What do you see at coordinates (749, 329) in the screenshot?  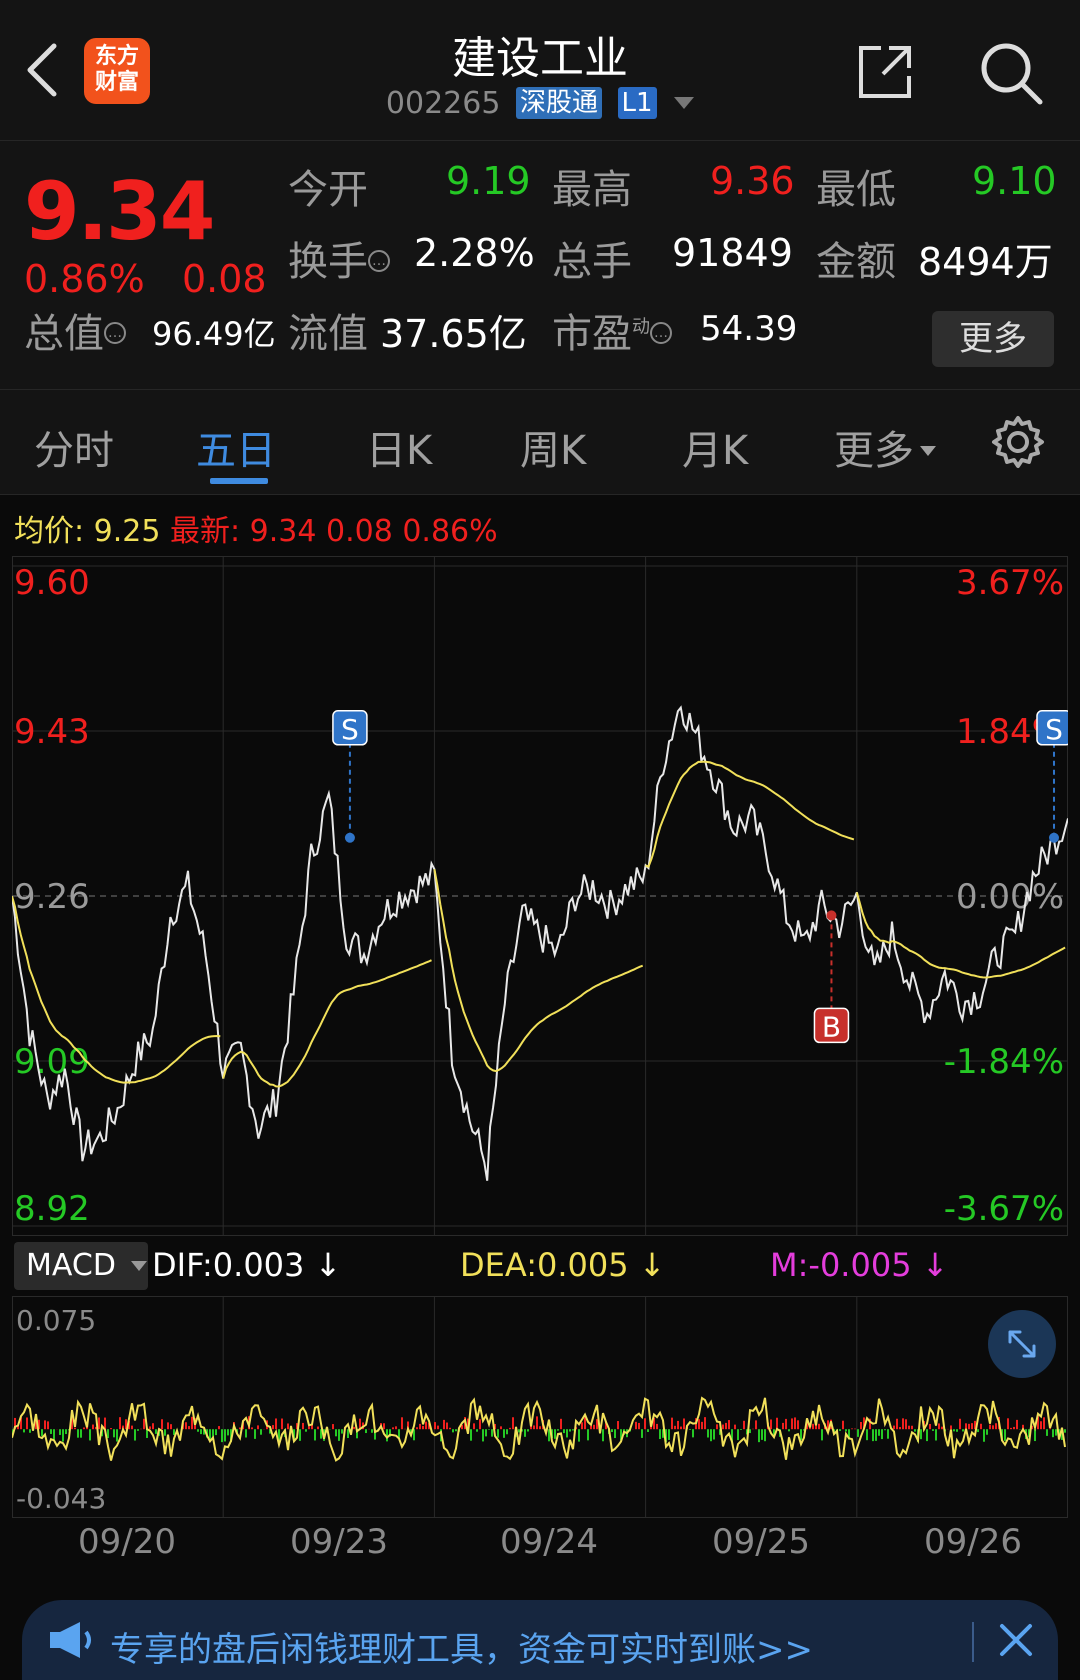 I see `pe-value: 54.39` at bounding box center [749, 329].